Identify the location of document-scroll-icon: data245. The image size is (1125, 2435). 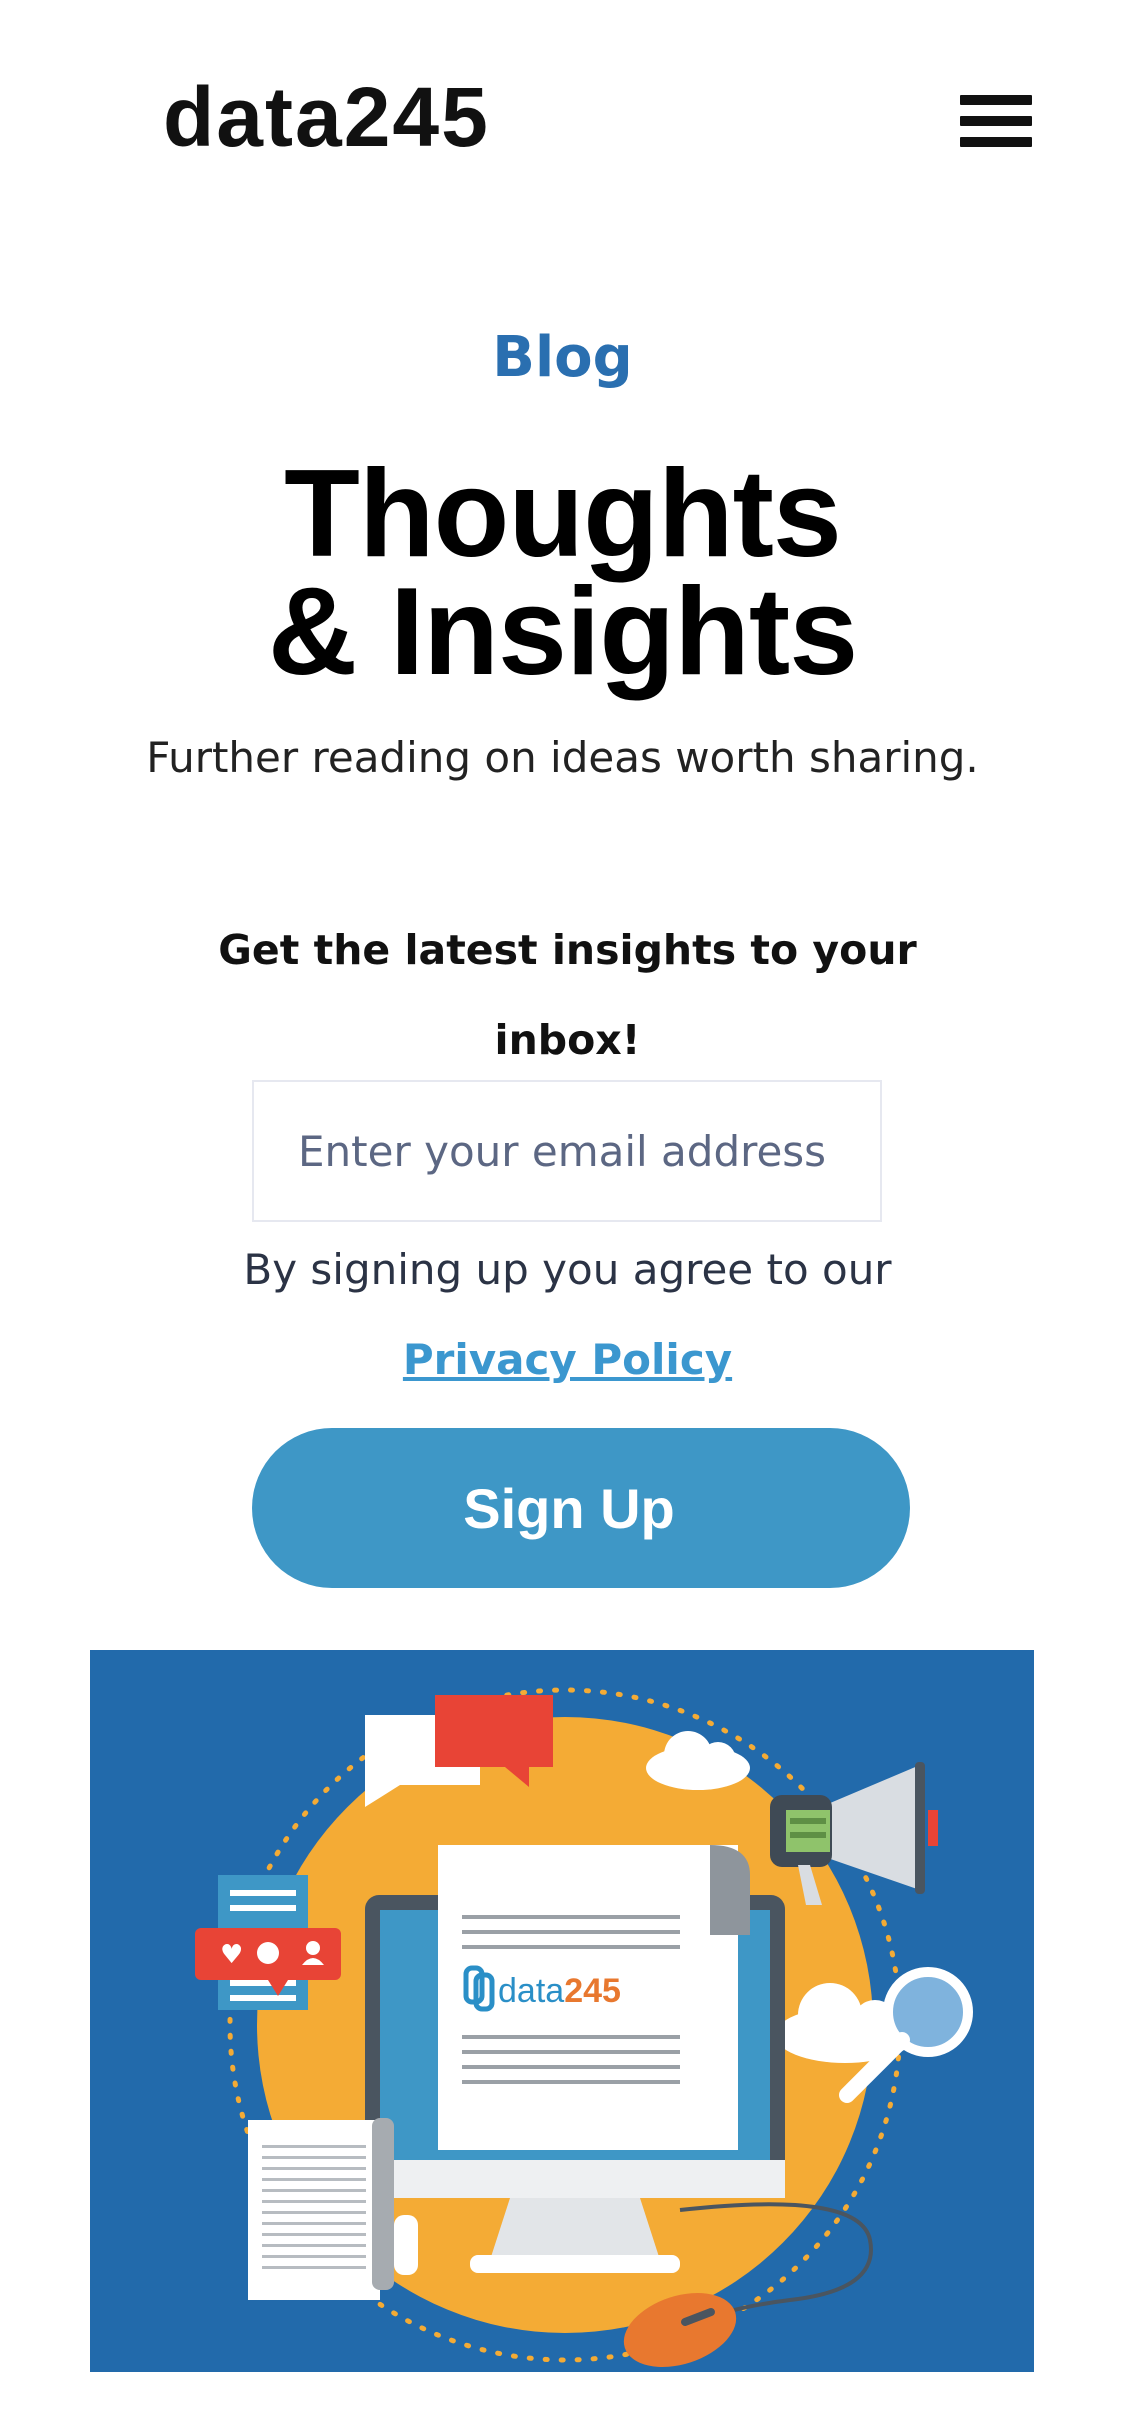
(594, 1997).